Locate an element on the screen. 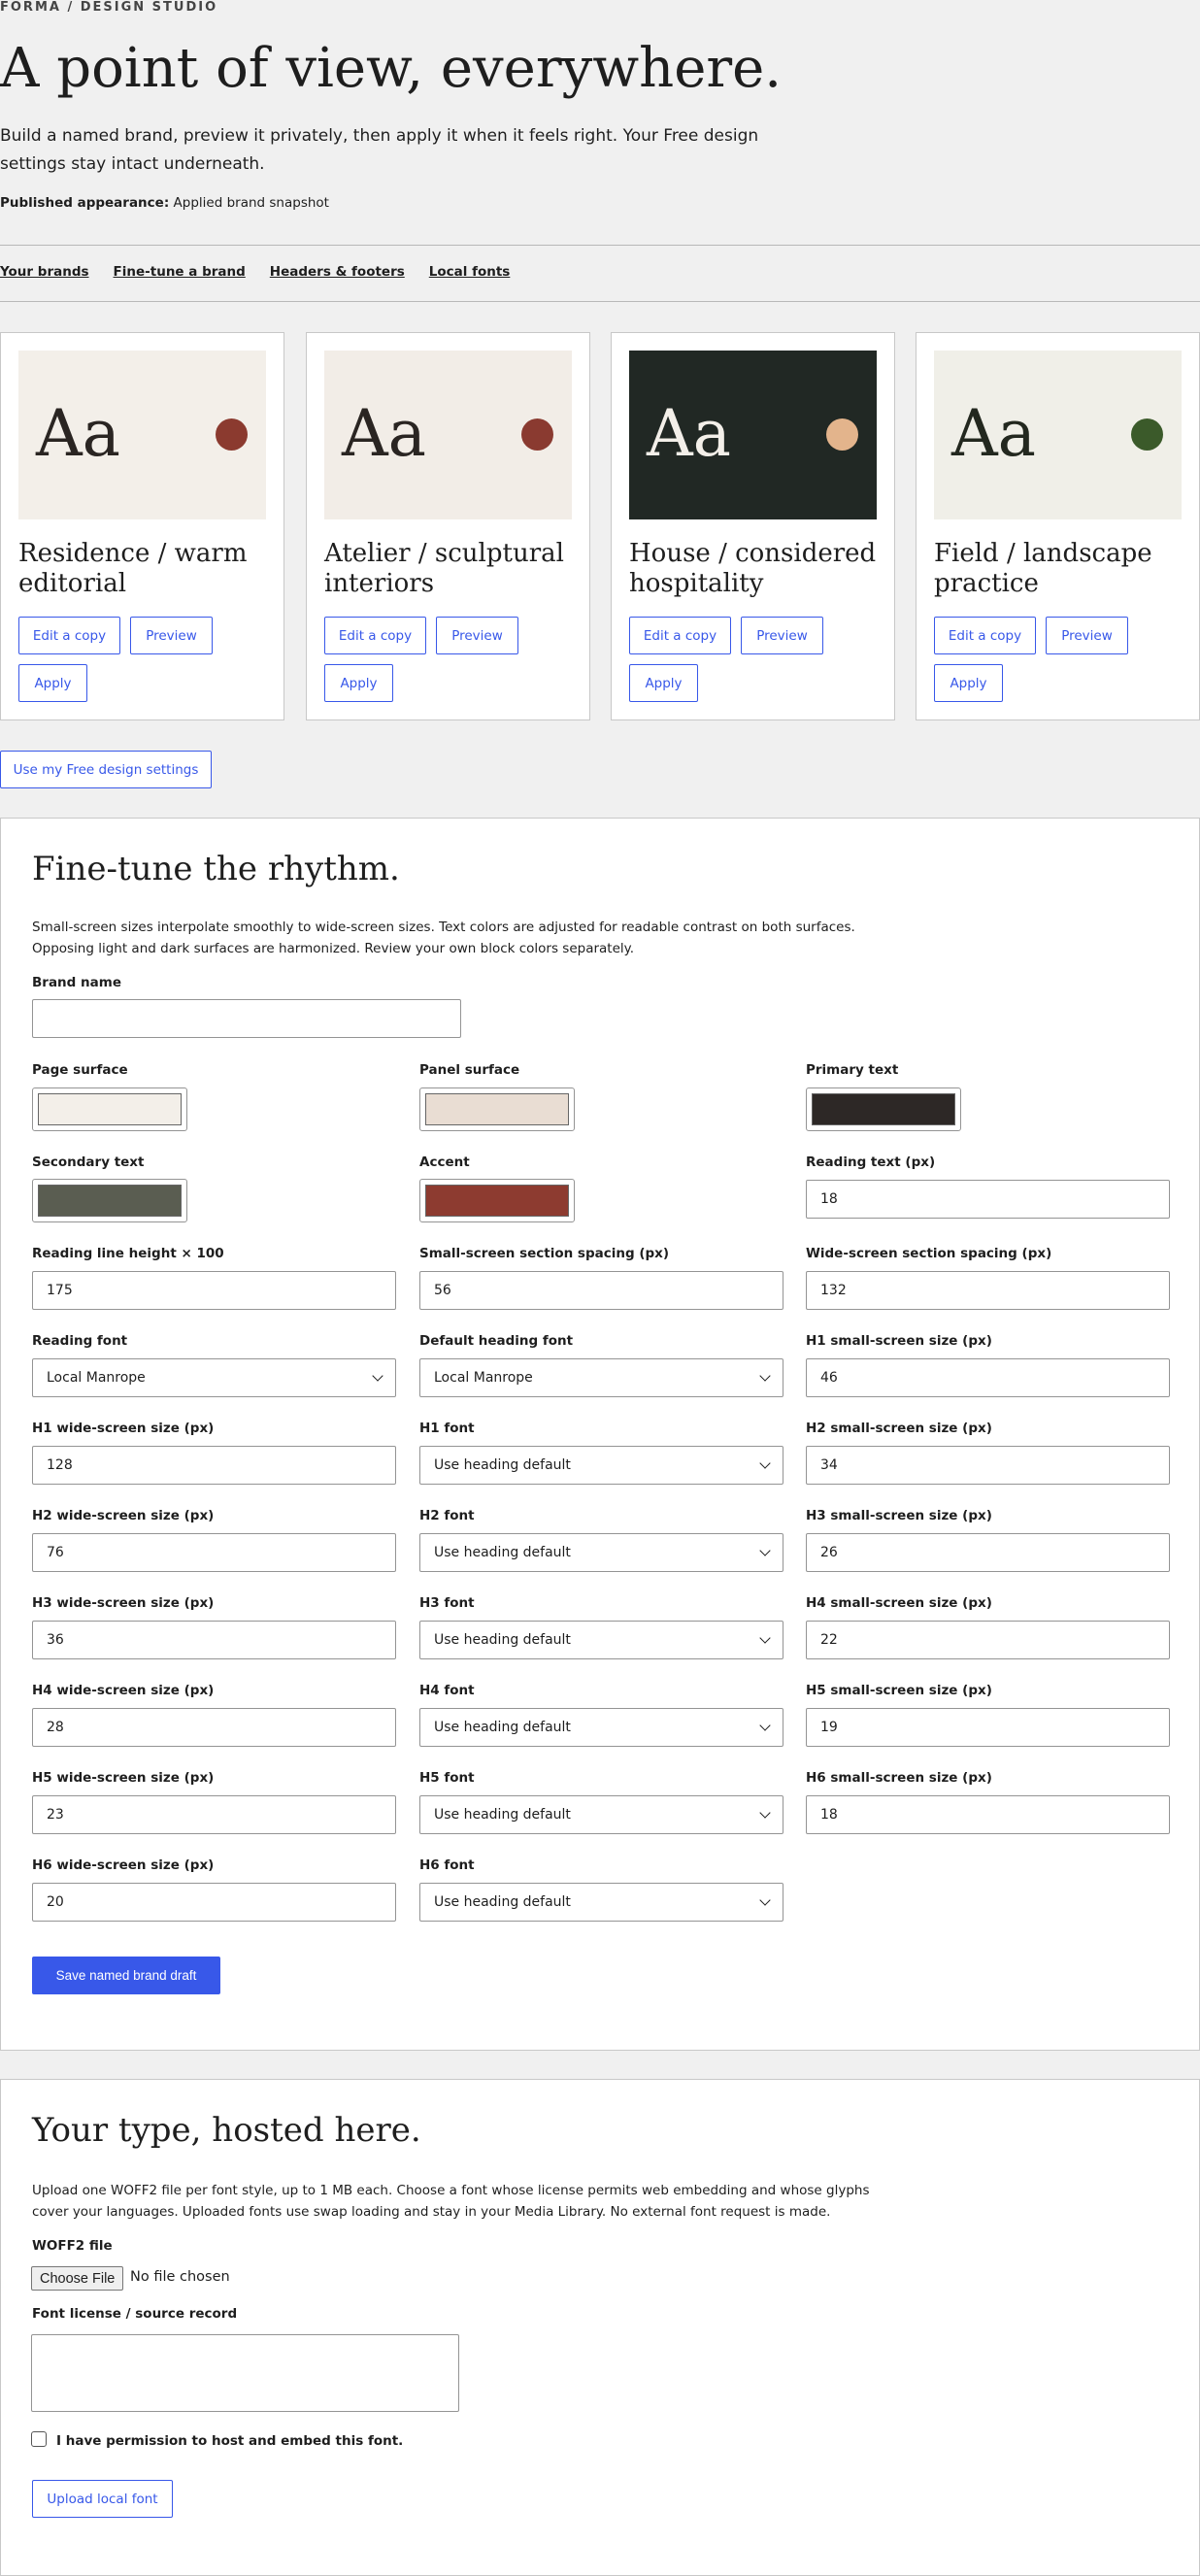 This screenshot has width=1200, height=2576. heading-font-select: Local Manrope is located at coordinates (601, 1377).